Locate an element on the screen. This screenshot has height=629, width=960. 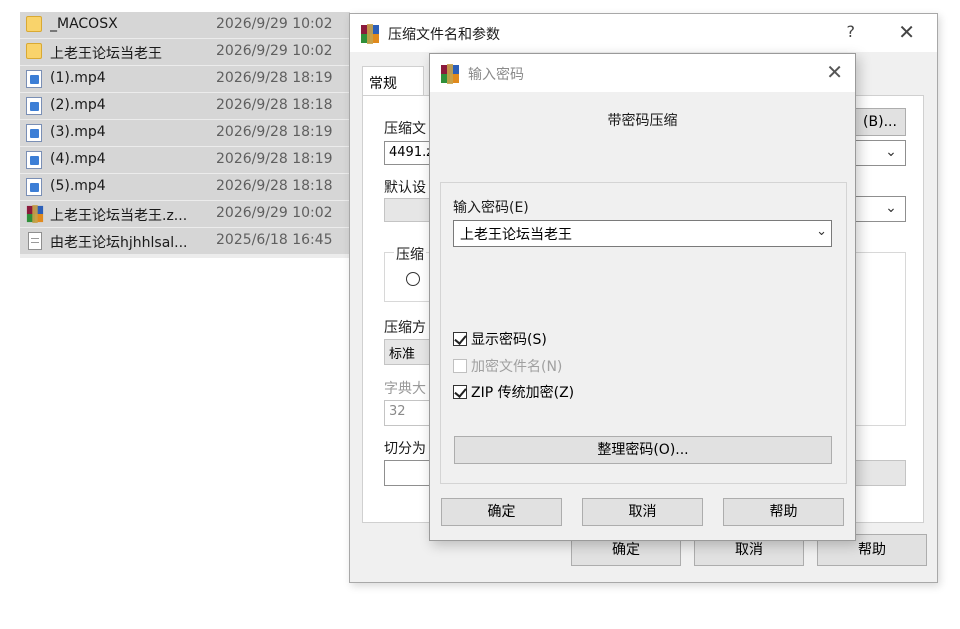
winrar-archive-icon is located at coordinates (35, 214).